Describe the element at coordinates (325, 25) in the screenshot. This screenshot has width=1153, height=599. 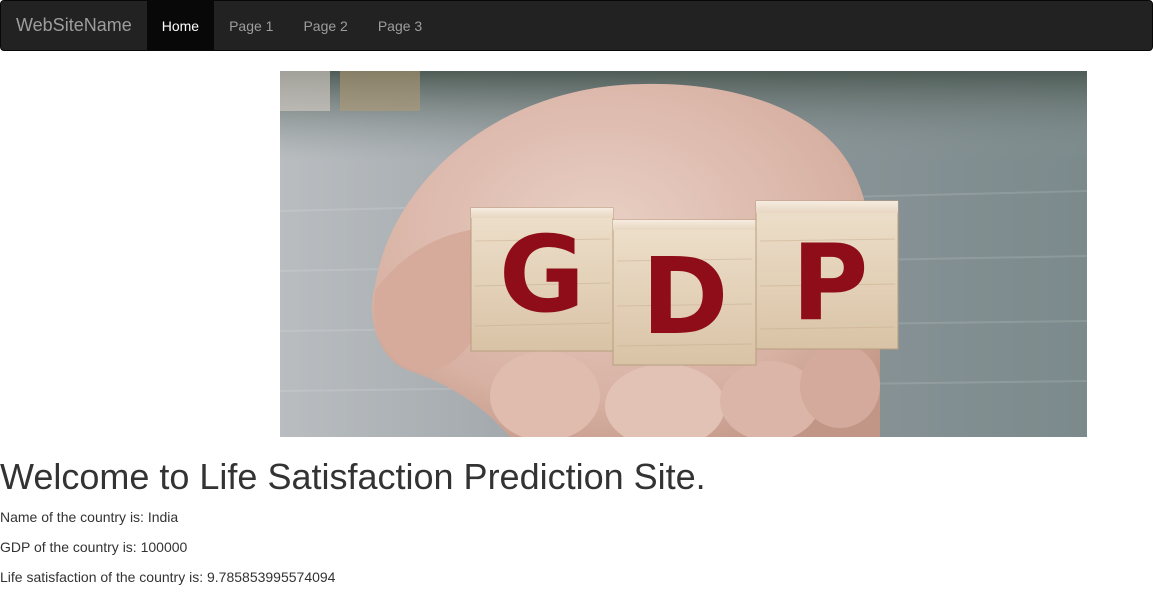
I see `nav-page-2: Page 2` at that location.